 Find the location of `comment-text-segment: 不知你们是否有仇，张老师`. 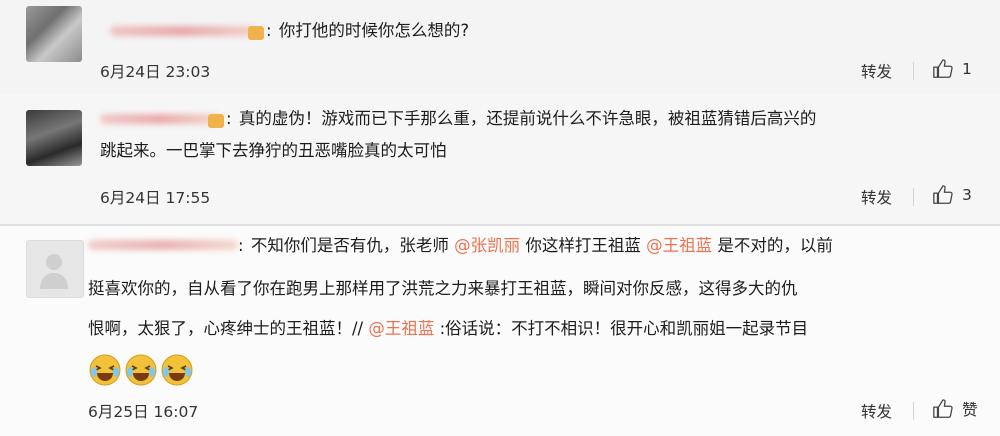

comment-text-segment: 不知你们是否有仇，张老师 is located at coordinates (349, 245).